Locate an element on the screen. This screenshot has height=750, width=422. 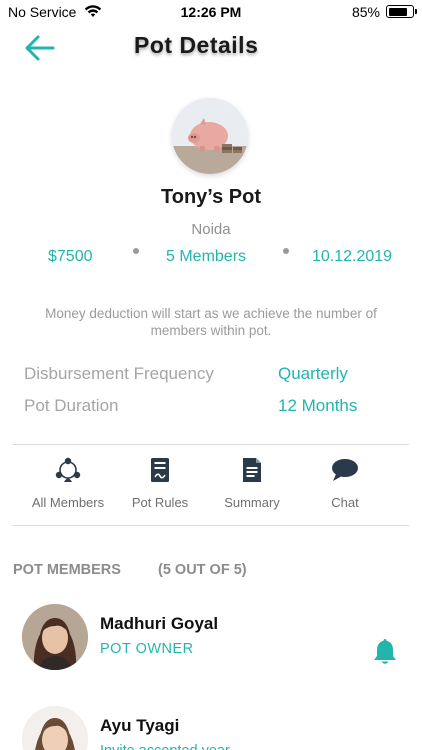
battery-icon is located at coordinates (401, 11).